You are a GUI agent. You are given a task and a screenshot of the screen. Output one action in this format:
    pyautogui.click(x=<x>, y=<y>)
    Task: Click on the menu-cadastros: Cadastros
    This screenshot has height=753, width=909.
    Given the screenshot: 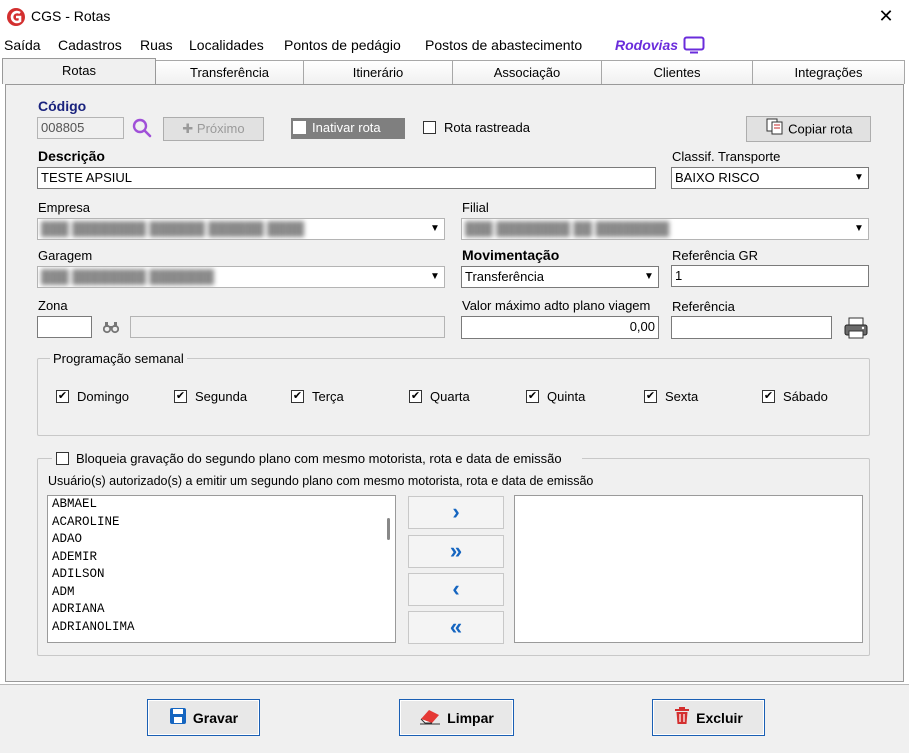 What is the action you would take?
    pyautogui.click(x=90, y=45)
    